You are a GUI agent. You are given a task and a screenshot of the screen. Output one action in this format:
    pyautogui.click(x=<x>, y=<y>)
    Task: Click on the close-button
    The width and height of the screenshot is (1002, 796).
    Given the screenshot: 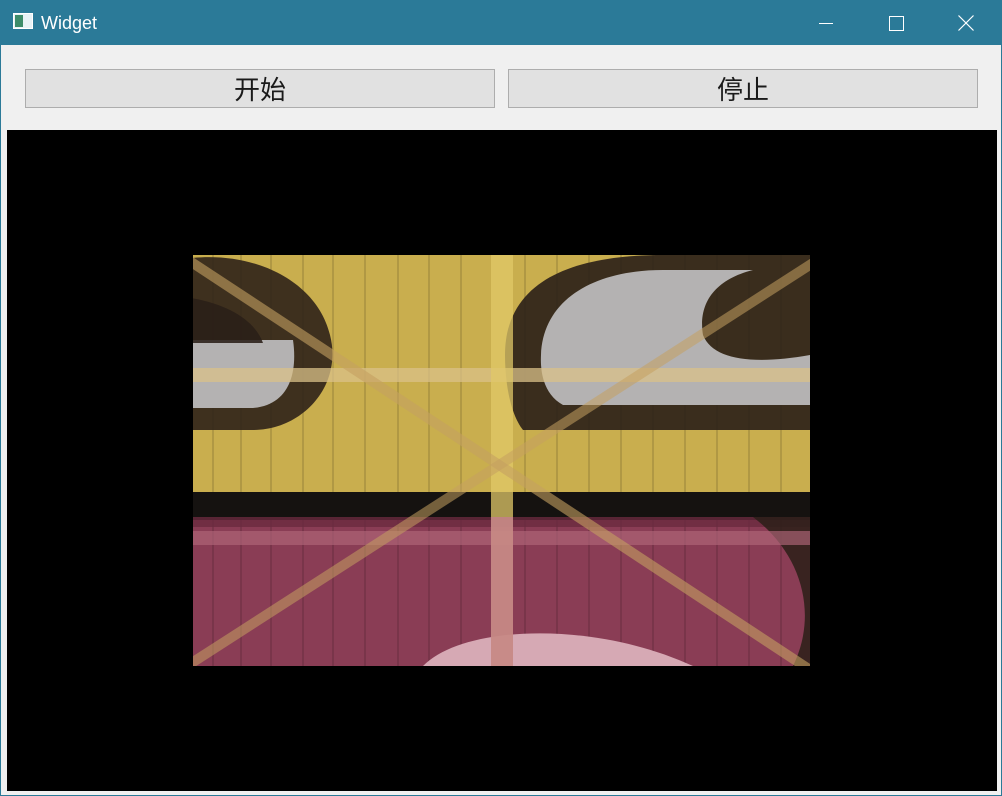 What is the action you would take?
    pyautogui.click(x=966, y=23)
    